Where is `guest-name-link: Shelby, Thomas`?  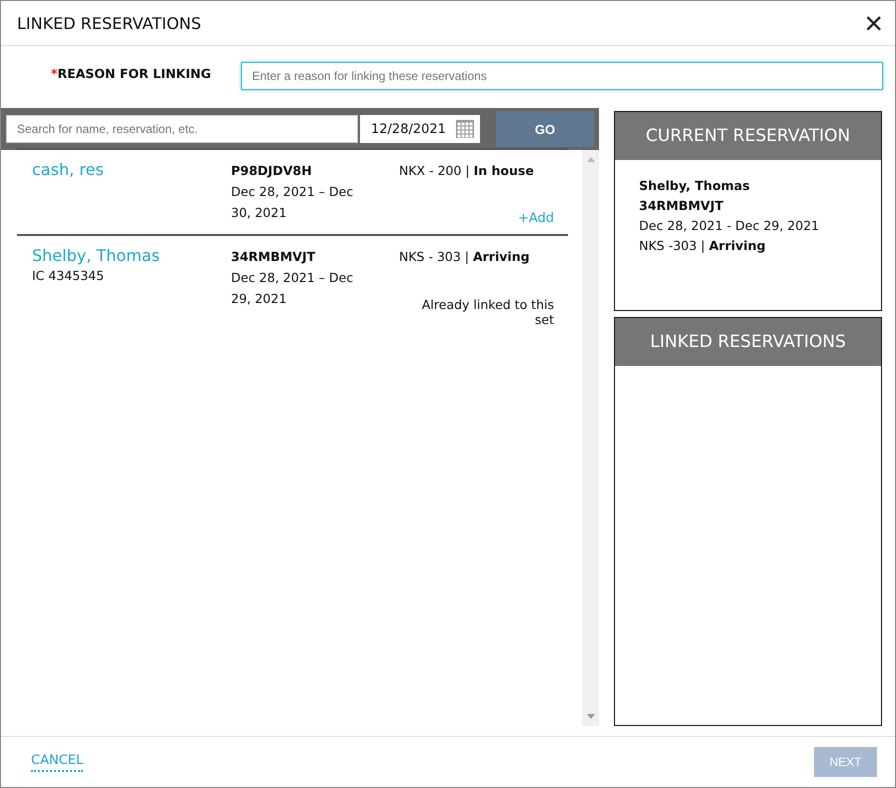
guest-name-link: Shelby, Thomas is located at coordinates (131, 255).